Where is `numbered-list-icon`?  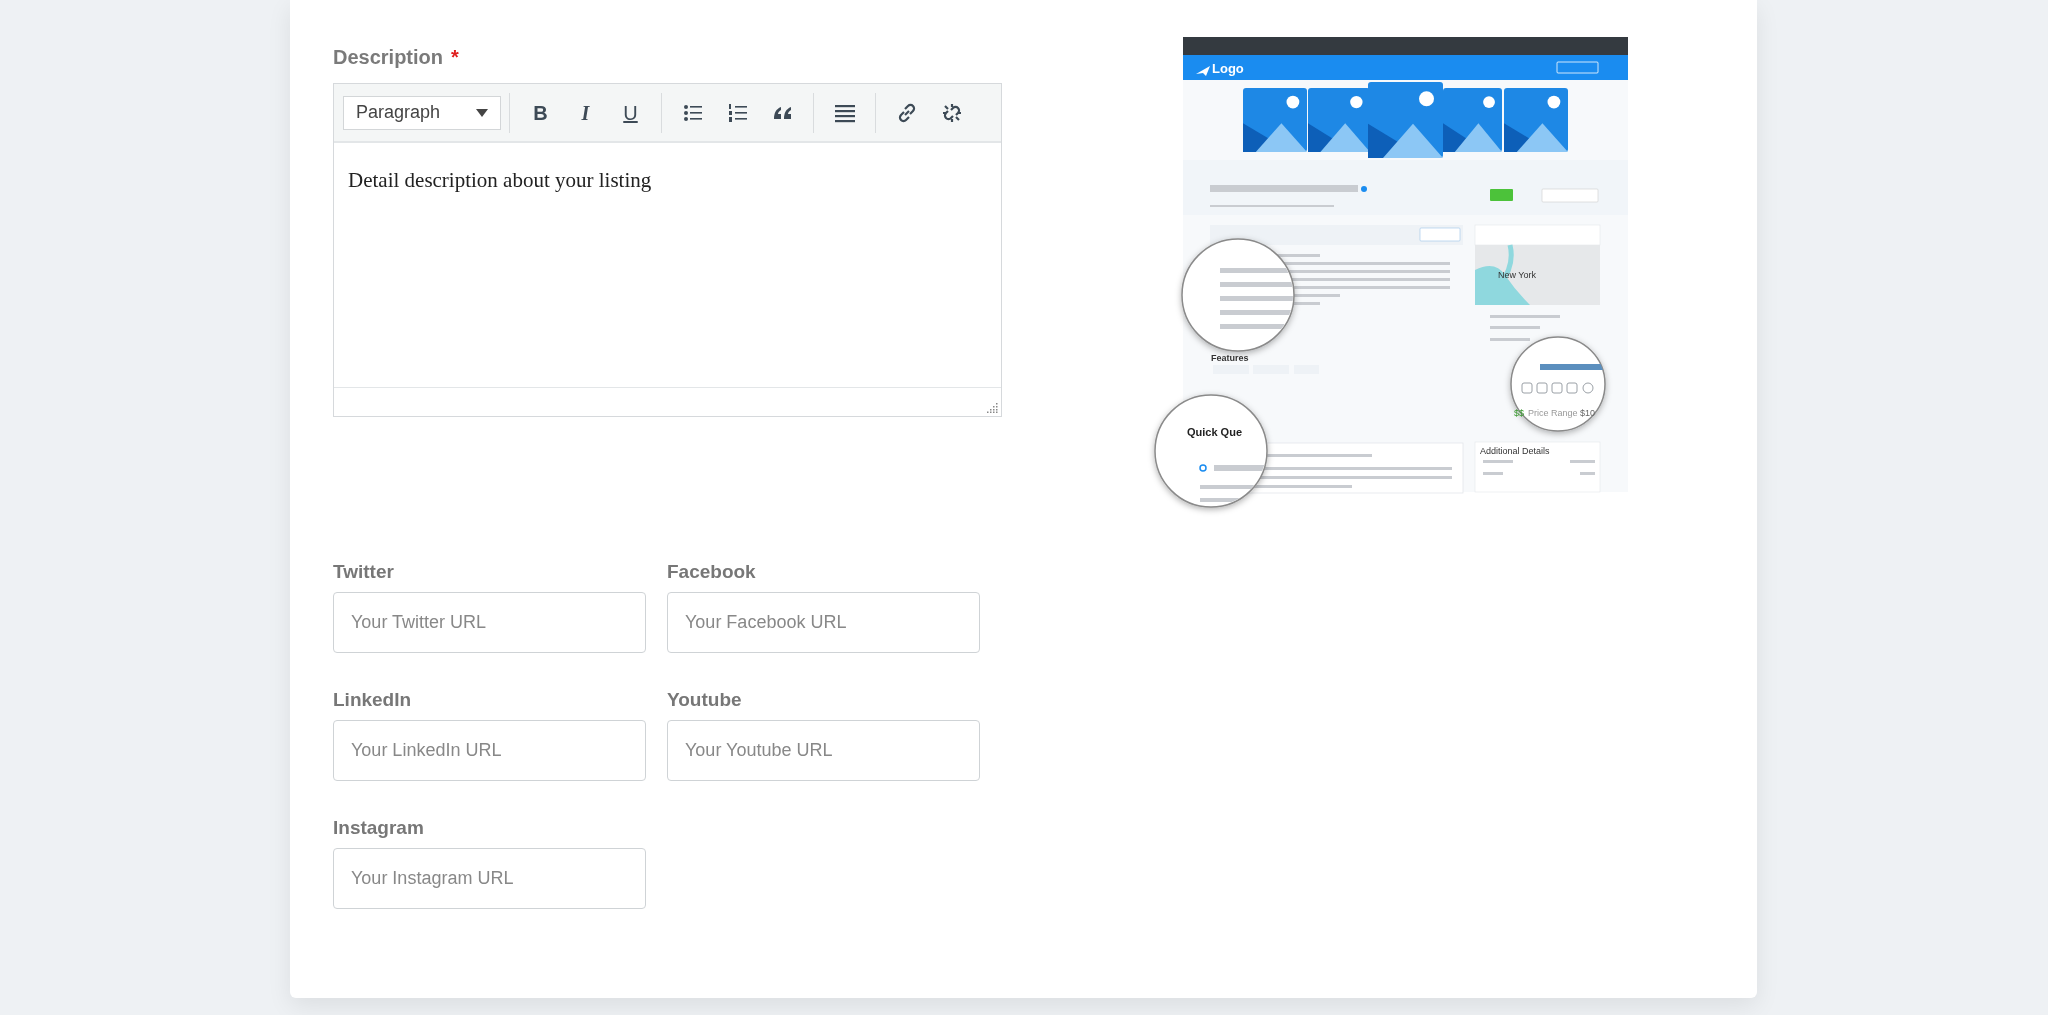
numbered-list-icon is located at coordinates (737, 112).